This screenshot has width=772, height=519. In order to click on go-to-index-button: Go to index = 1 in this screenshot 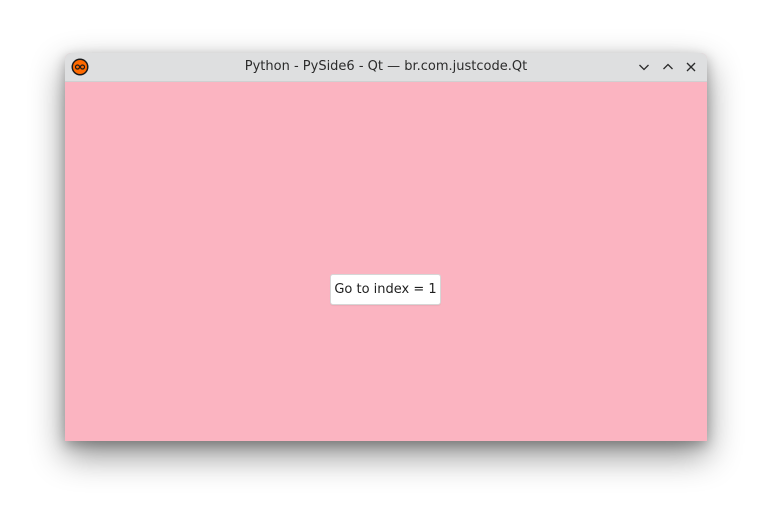, I will do `click(385, 289)`.